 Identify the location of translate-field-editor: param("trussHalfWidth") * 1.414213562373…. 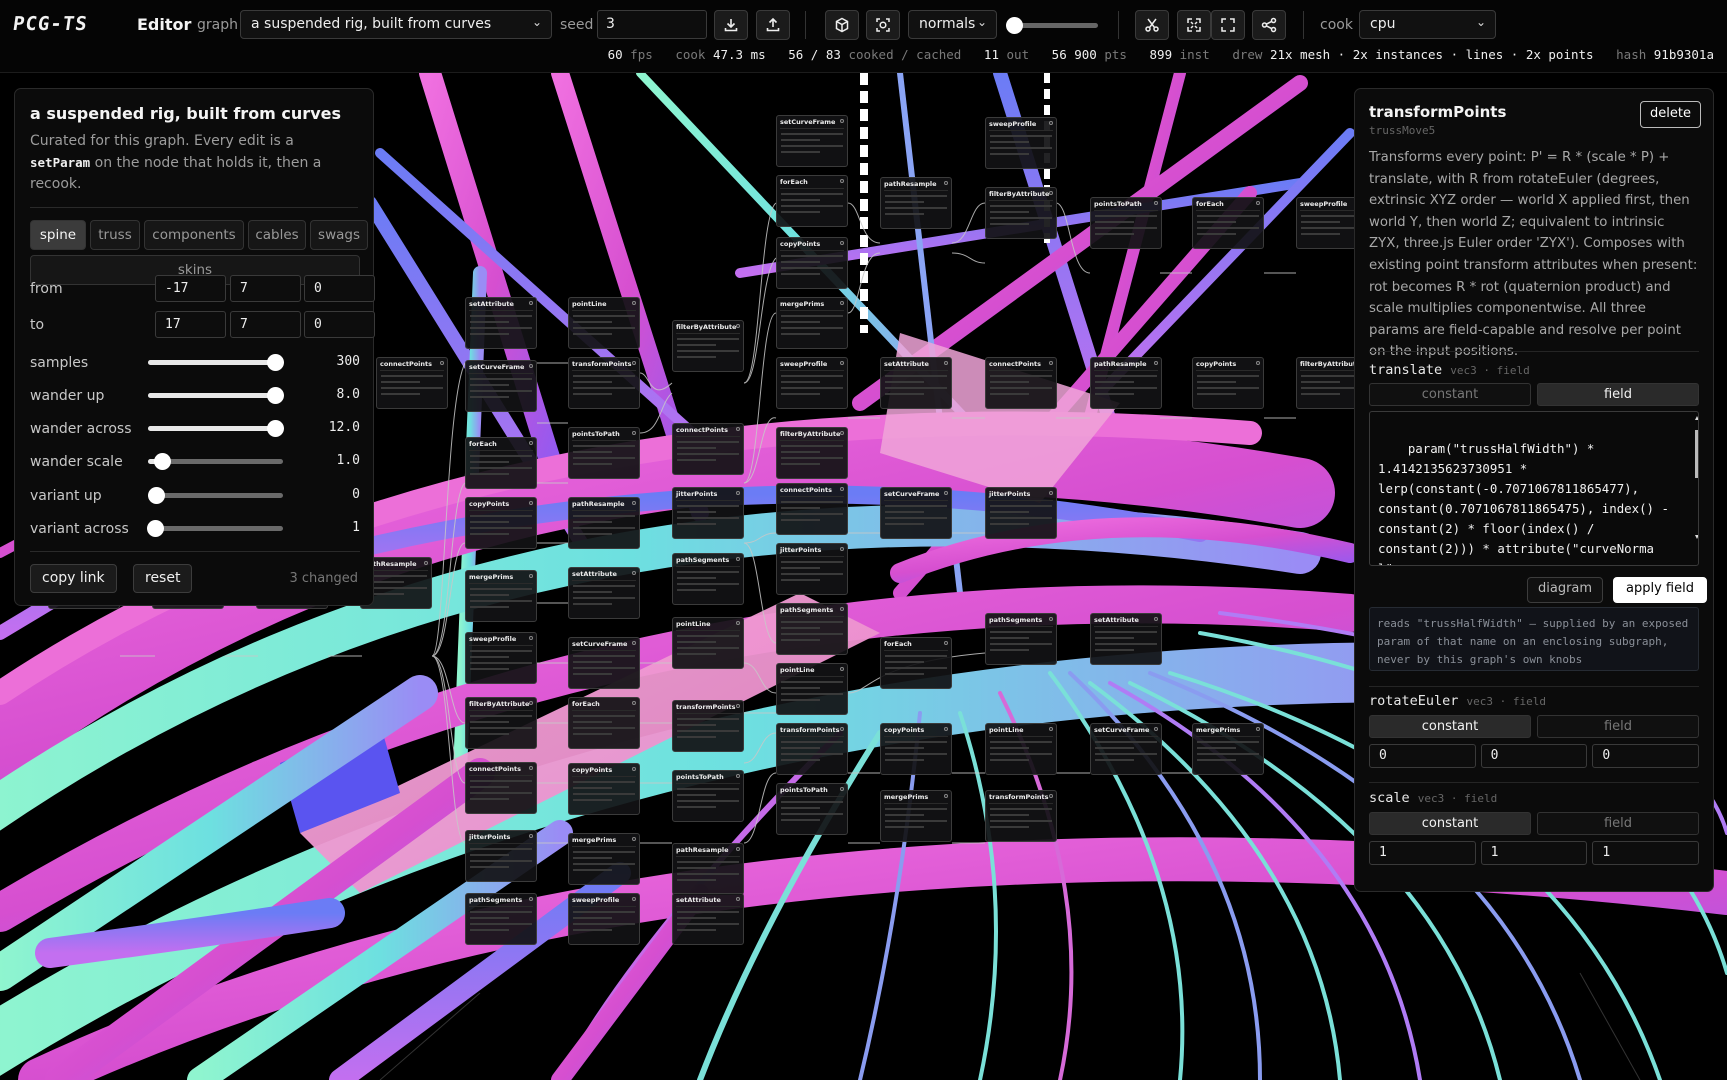
(1534, 488).